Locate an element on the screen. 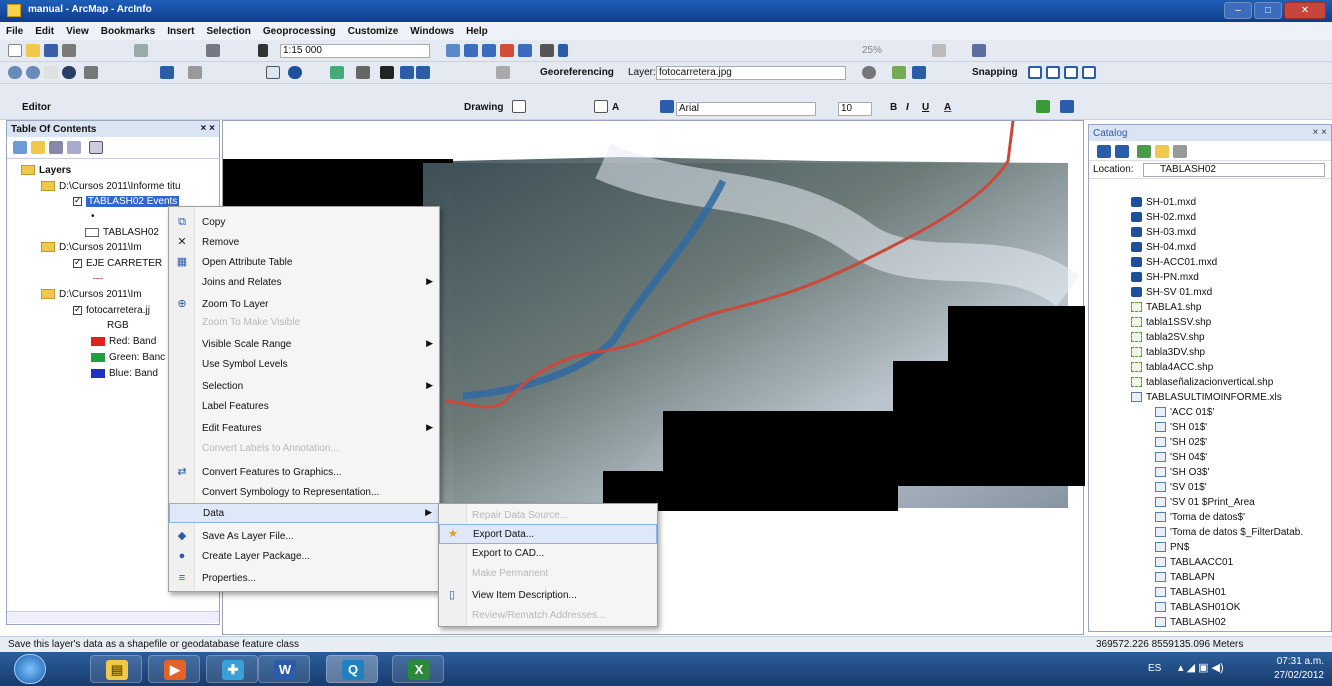 This screenshot has width=1332, height=686. pan-icon is located at coordinates (51, 72).